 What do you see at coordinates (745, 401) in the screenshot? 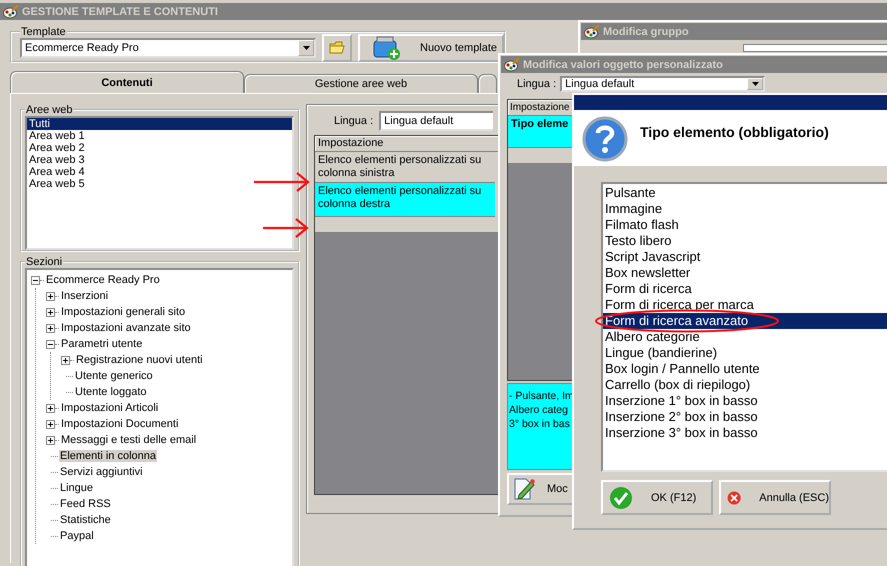
I see `list-item: Inserzione 1° box in basso` at bounding box center [745, 401].